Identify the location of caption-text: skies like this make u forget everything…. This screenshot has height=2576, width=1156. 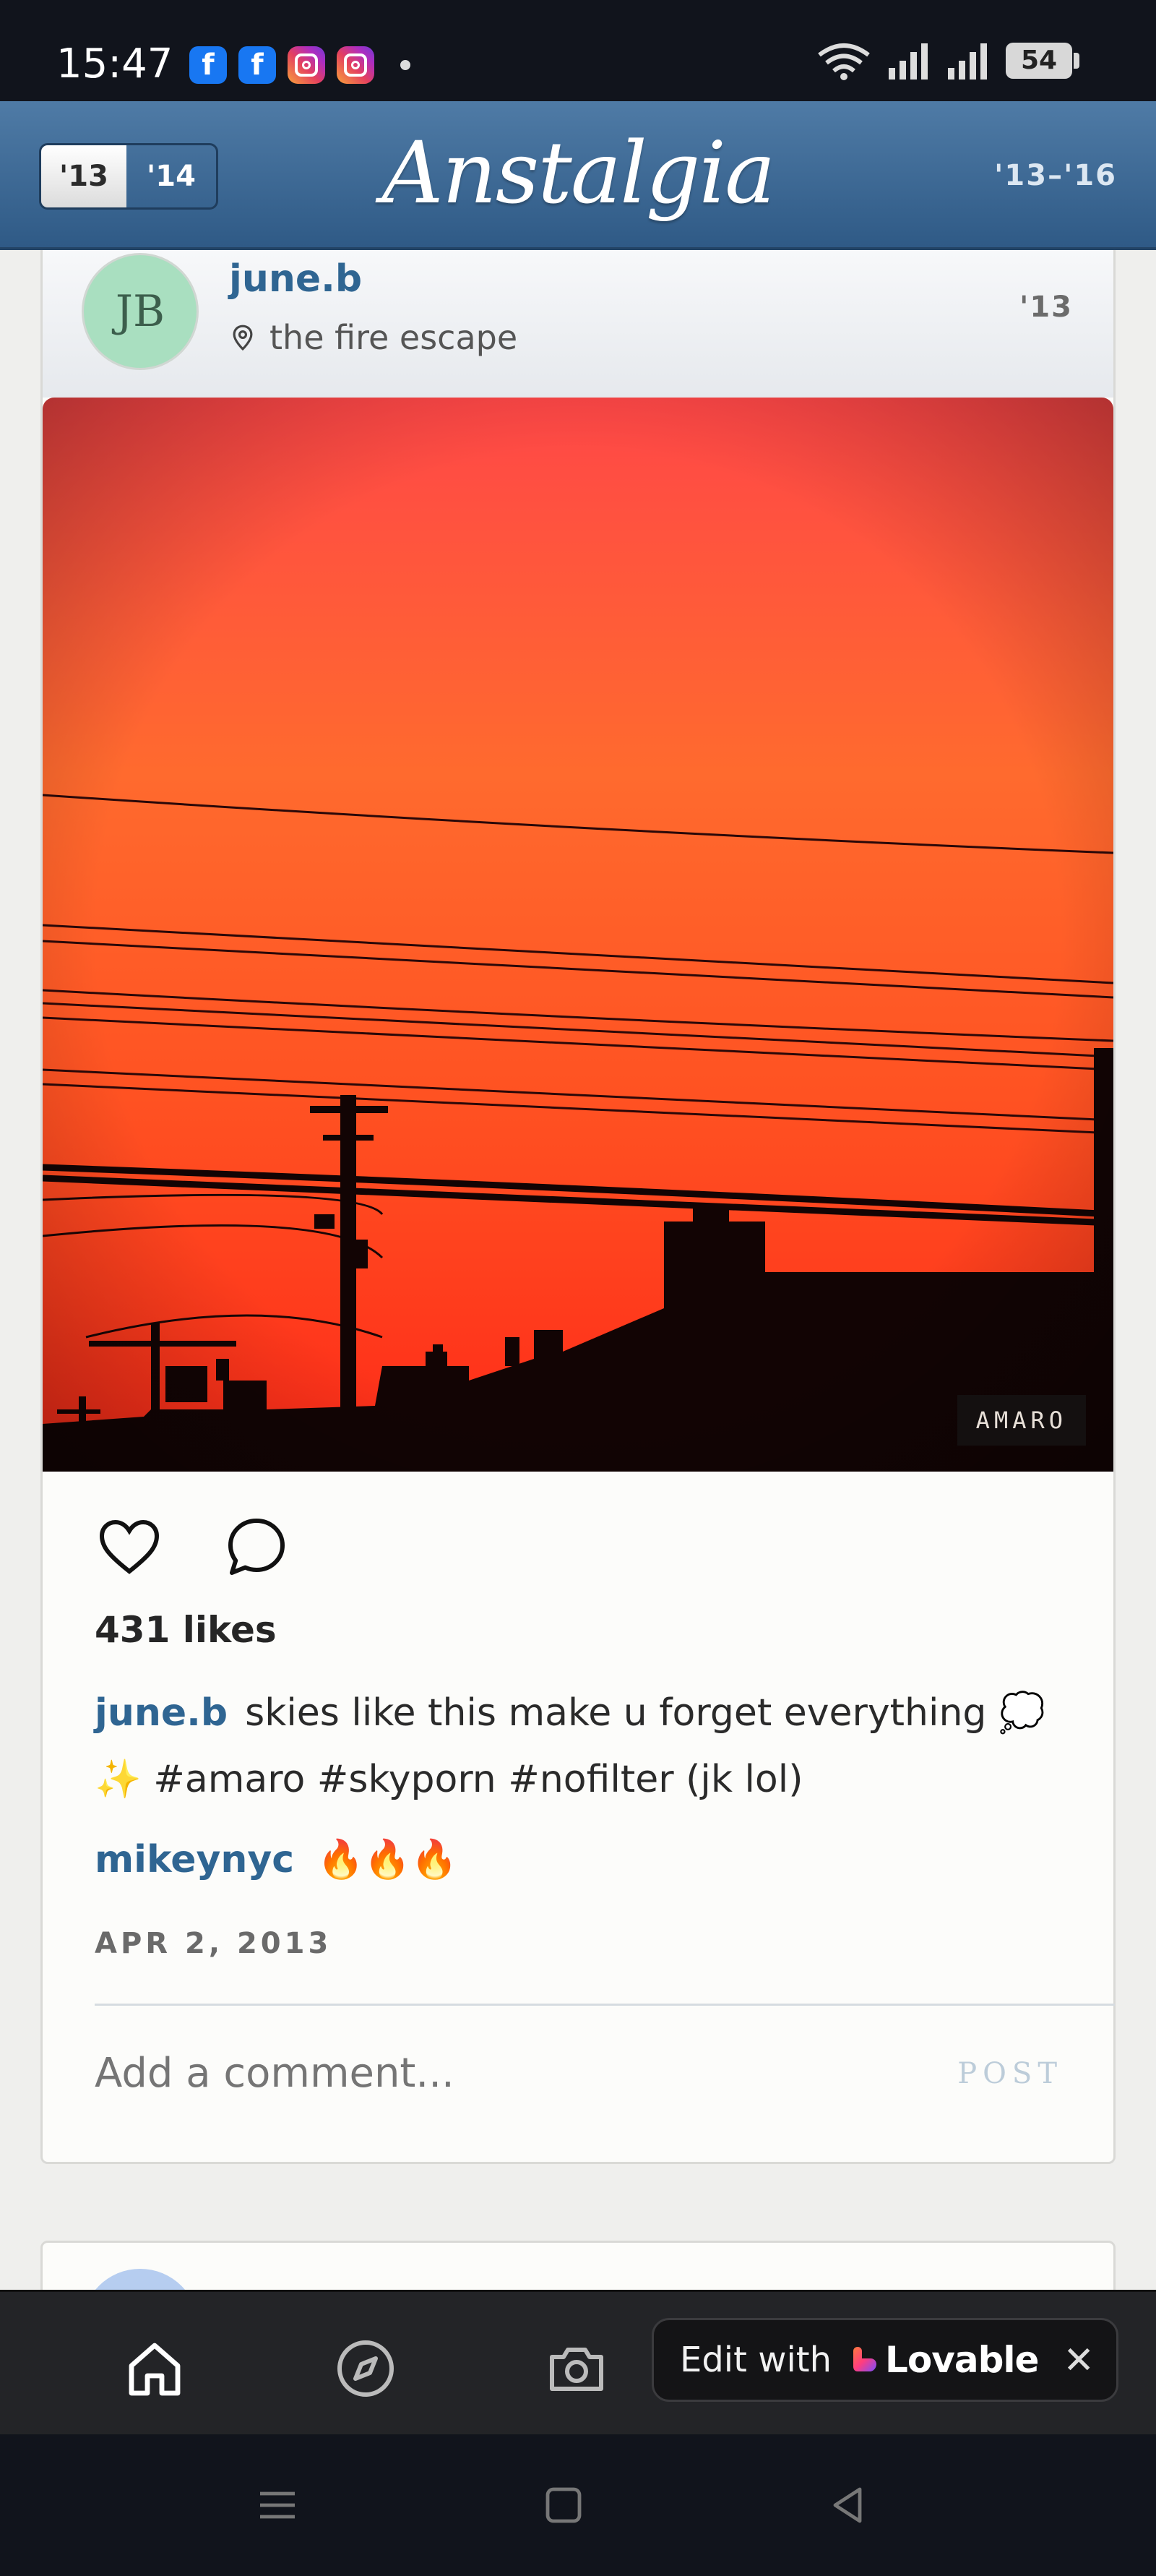
(570, 1746).